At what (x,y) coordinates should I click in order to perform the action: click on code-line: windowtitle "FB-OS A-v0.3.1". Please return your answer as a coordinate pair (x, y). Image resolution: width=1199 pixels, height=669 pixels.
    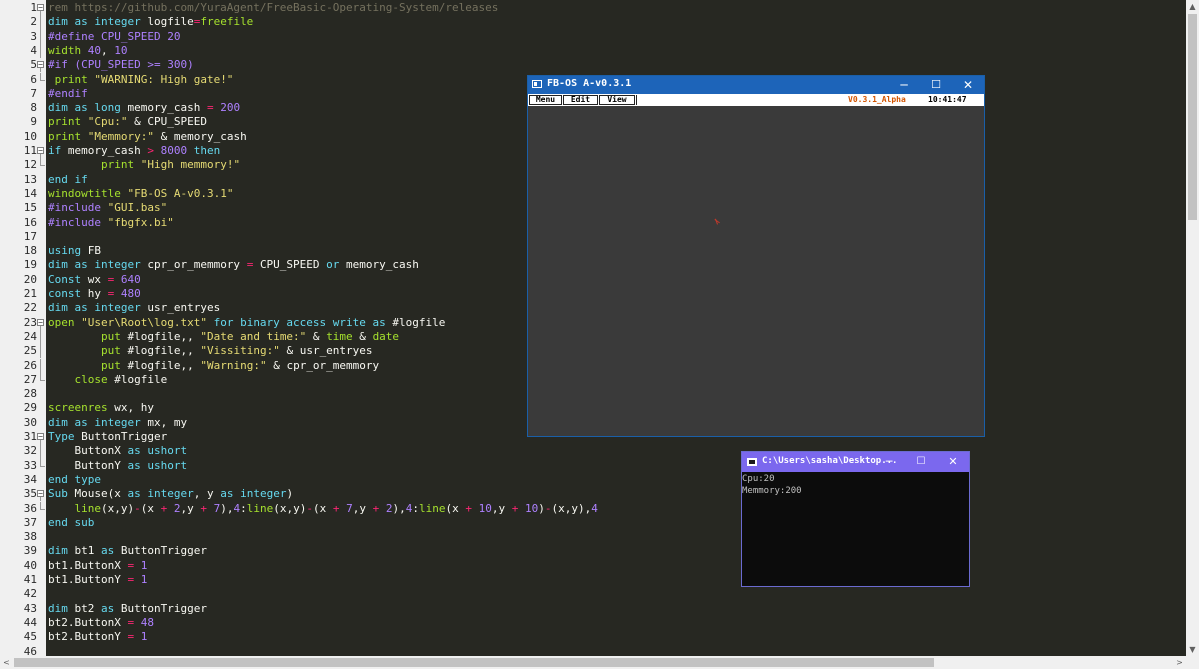
    Looking at the image, I should click on (140, 194).